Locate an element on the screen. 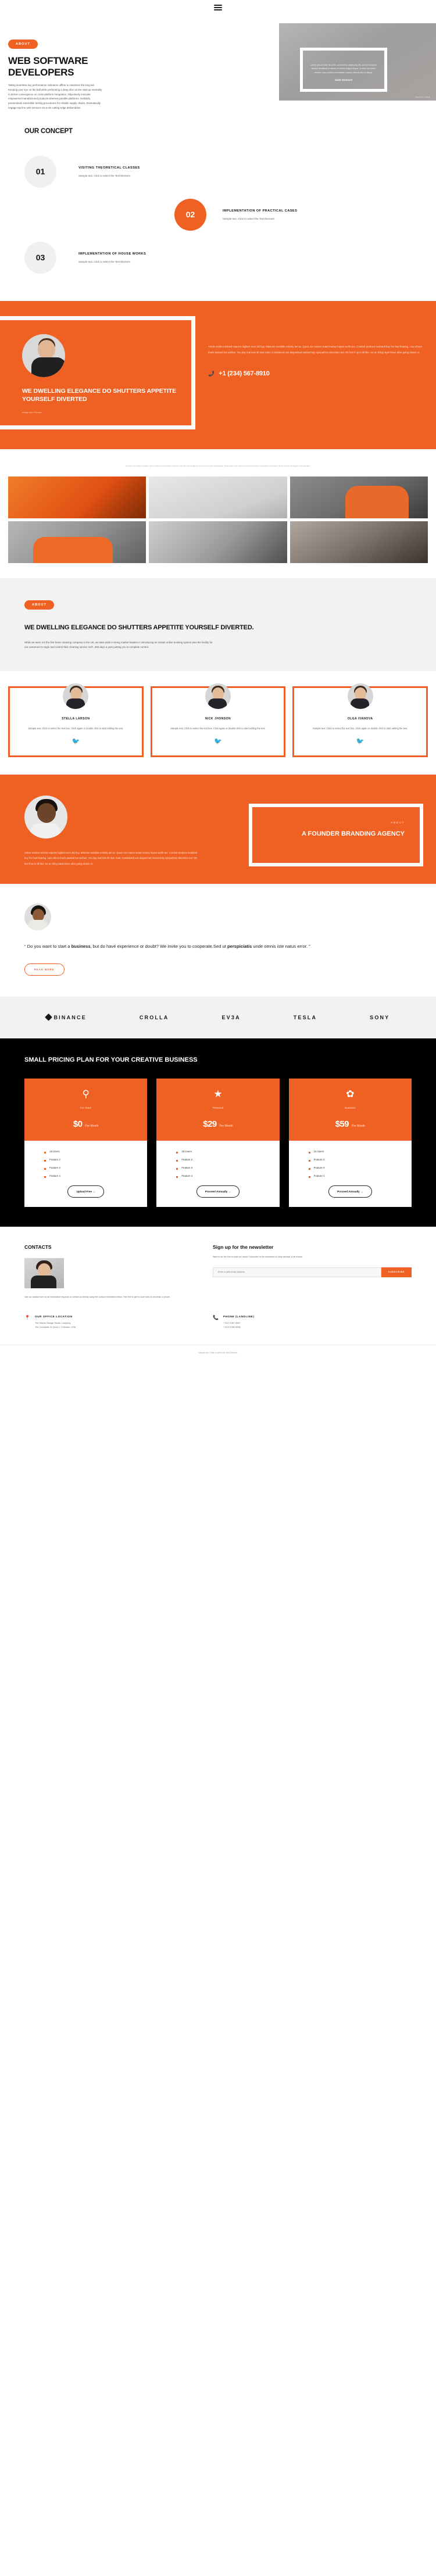  promo-phone: 📞 +1 (234) 567-8910 is located at coordinates (315, 373).